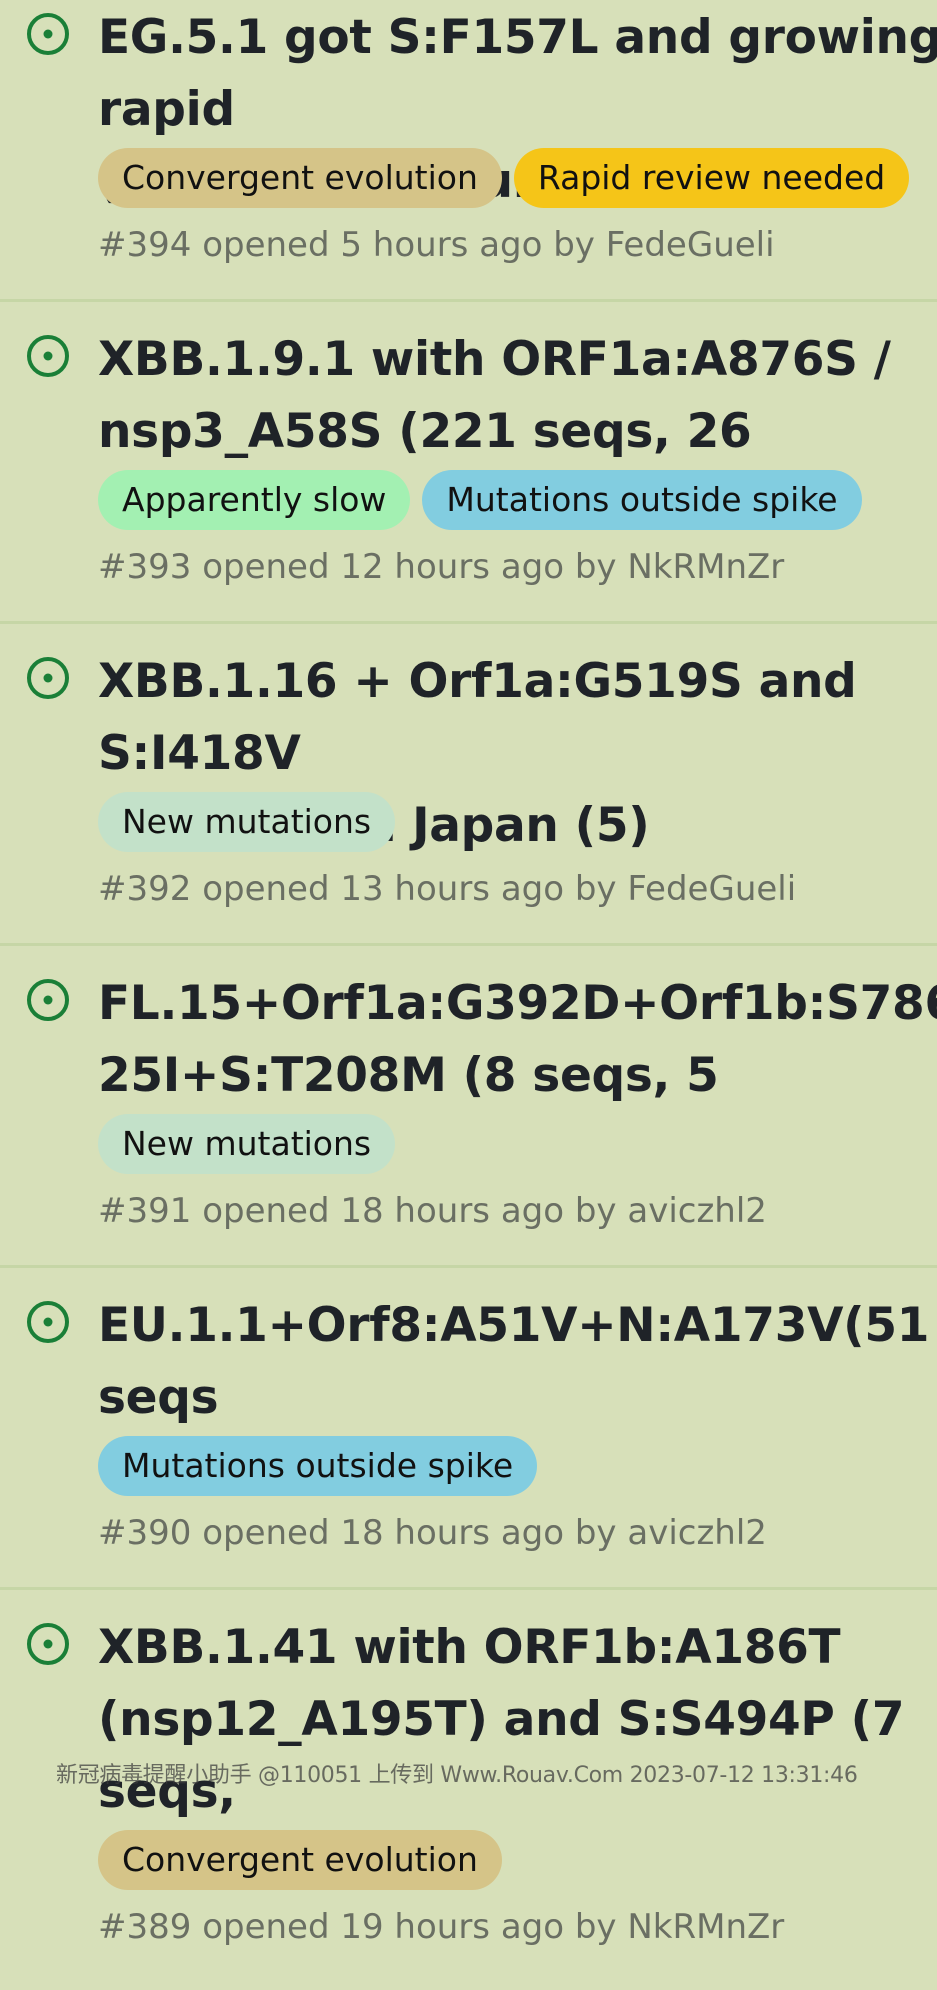 The image size is (937, 1990). What do you see at coordinates (432, 1533) in the screenshot?
I see `issue-meta: #390 opened 18 hours ago by aviczhl2` at bounding box center [432, 1533].